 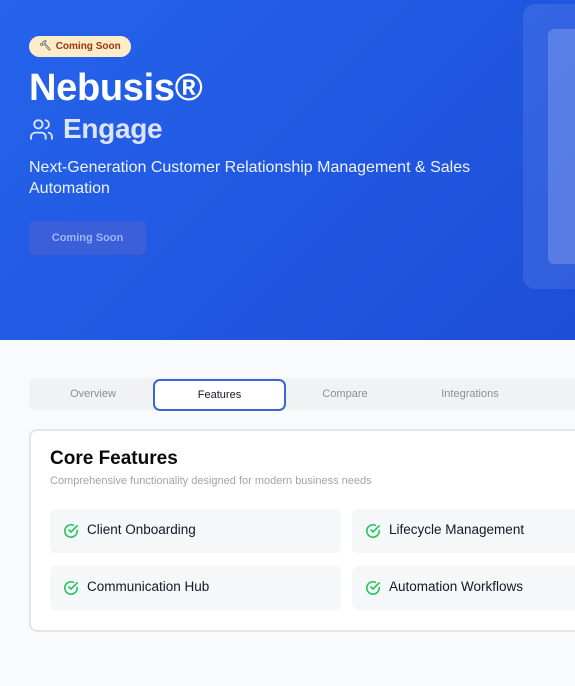 I want to click on brand-title: Nebusis®, so click(x=116, y=88).